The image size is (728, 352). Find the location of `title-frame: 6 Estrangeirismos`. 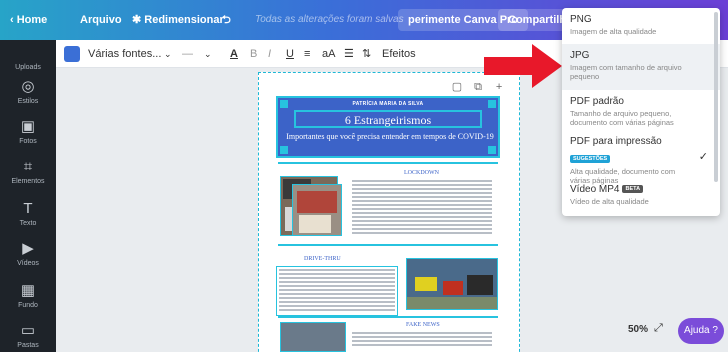

title-frame: 6 Estrangeirismos is located at coordinates (388, 119).